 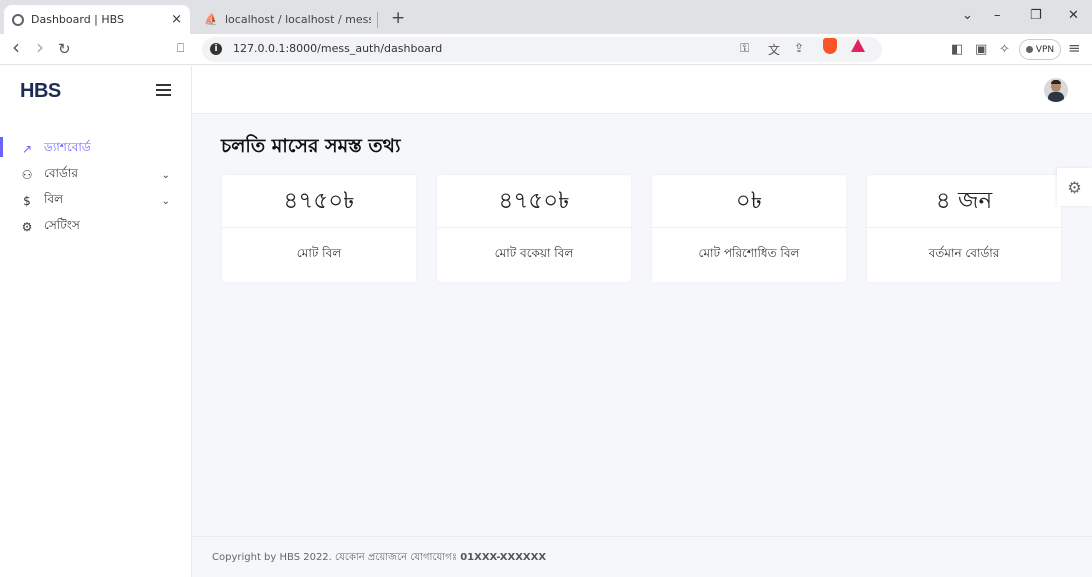 What do you see at coordinates (163, 90) in the screenshot?
I see `hamburger-icon` at bounding box center [163, 90].